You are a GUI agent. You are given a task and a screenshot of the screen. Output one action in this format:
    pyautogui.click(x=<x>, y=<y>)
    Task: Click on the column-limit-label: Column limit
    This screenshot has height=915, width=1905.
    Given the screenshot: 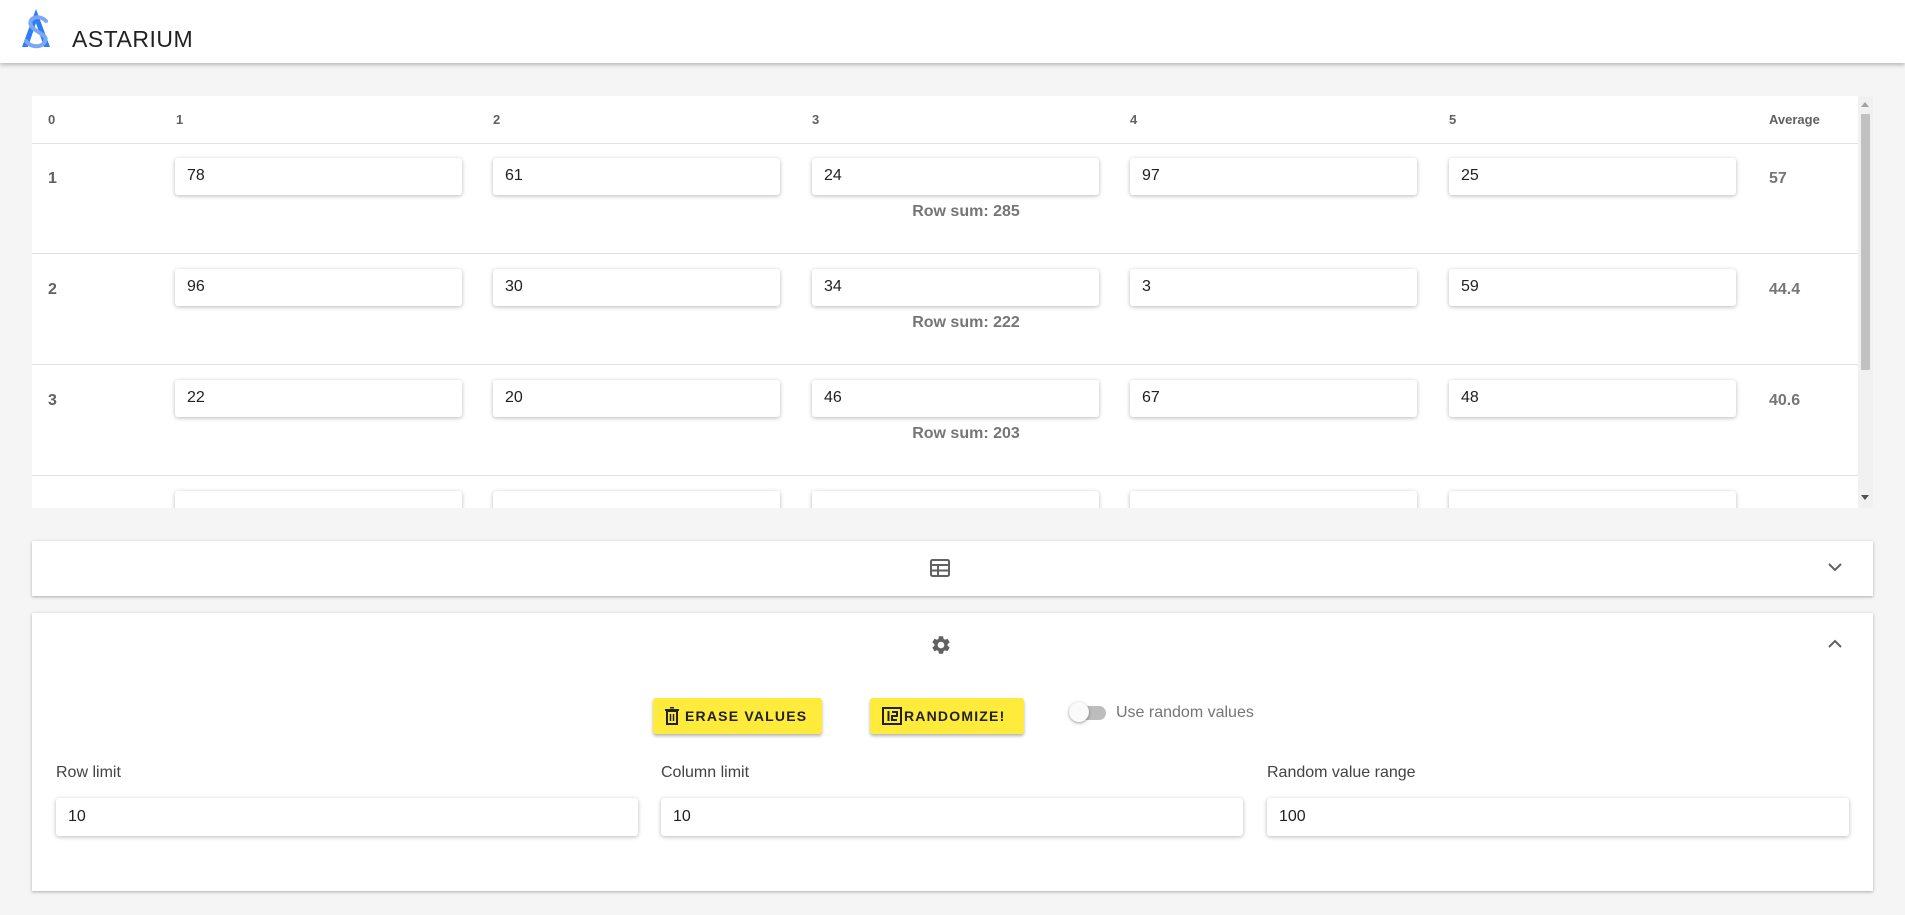 What is the action you would take?
    pyautogui.click(x=705, y=772)
    